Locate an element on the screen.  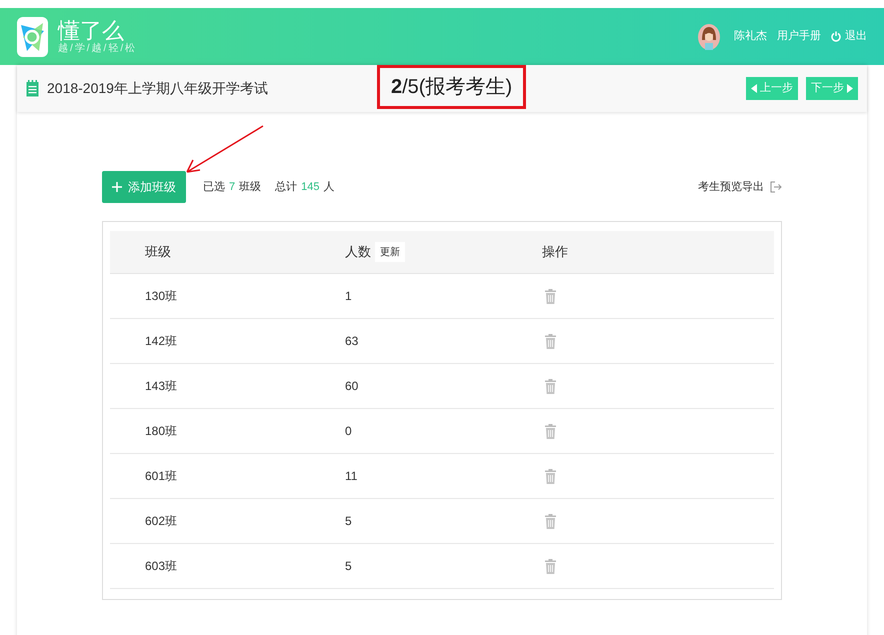
logout-link: 退出 is located at coordinates (856, 36).